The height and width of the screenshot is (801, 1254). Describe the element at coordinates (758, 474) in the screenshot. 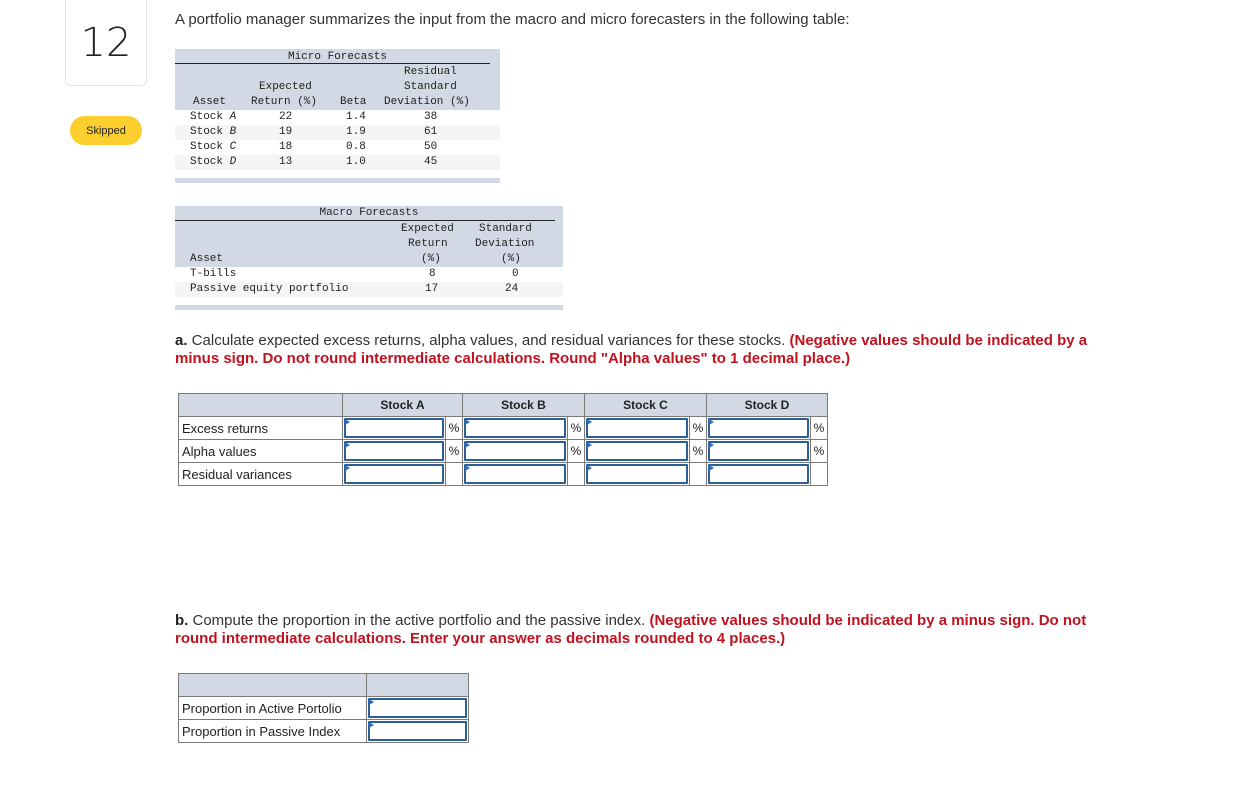

I see `residual-variance-stock-d-input` at that location.